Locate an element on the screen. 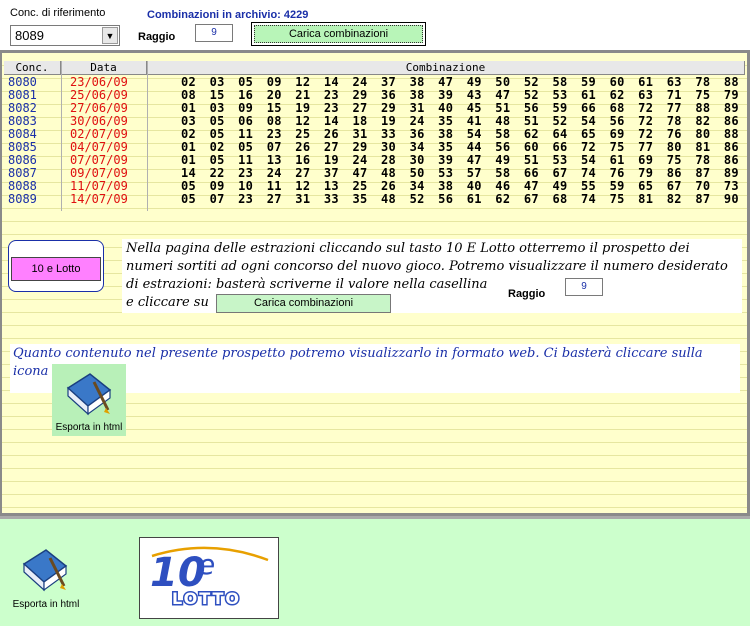  example-raggio-input: 9 is located at coordinates (584, 287).